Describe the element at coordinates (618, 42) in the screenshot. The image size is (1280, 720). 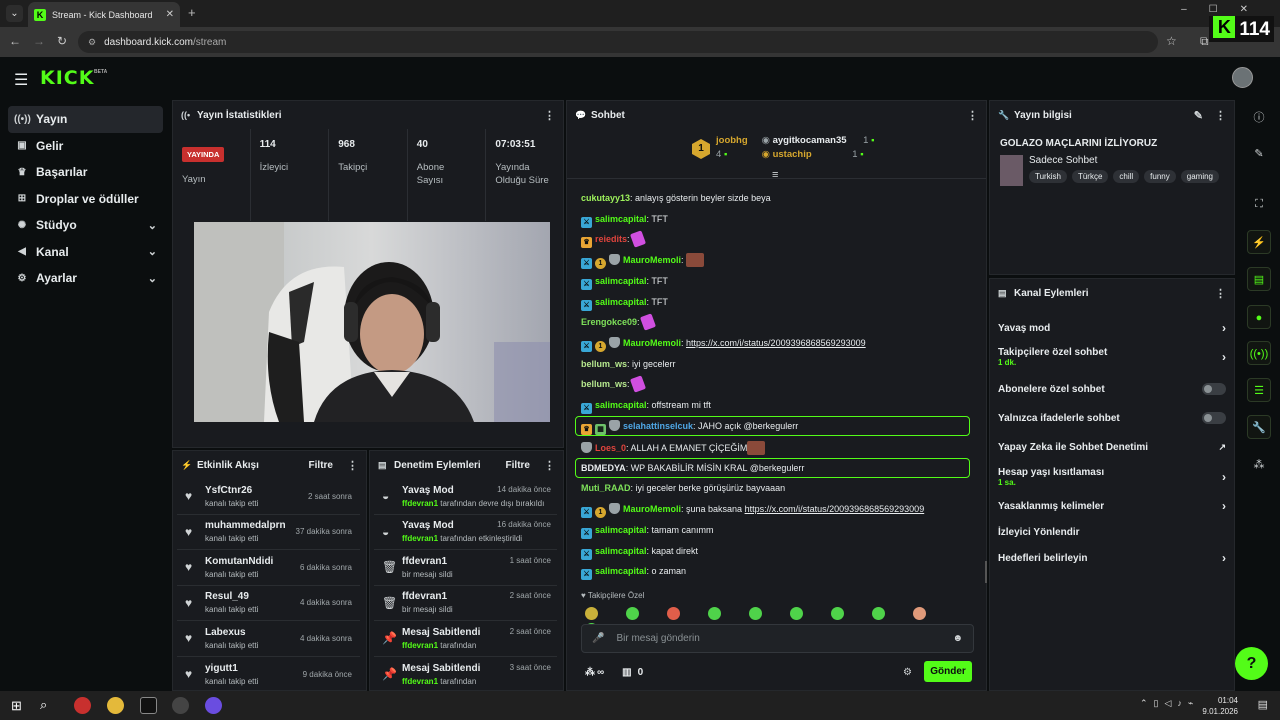
I see `url-field: ⚙ dashboard.kick.com/stream` at that location.